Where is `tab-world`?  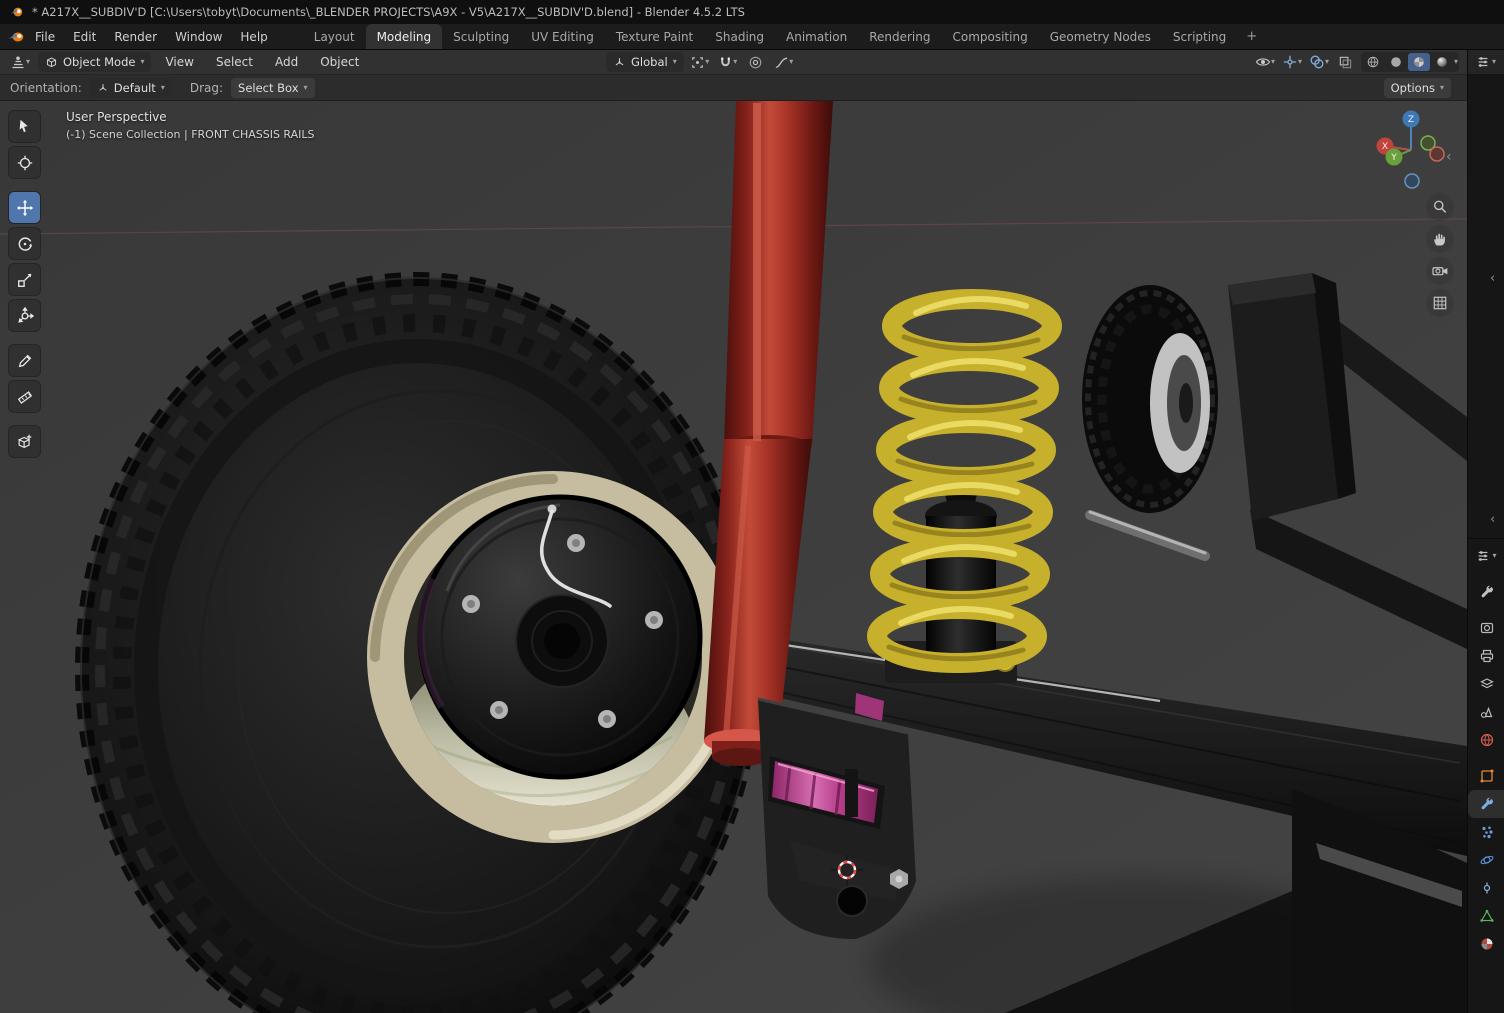 tab-world is located at coordinates (1486, 740).